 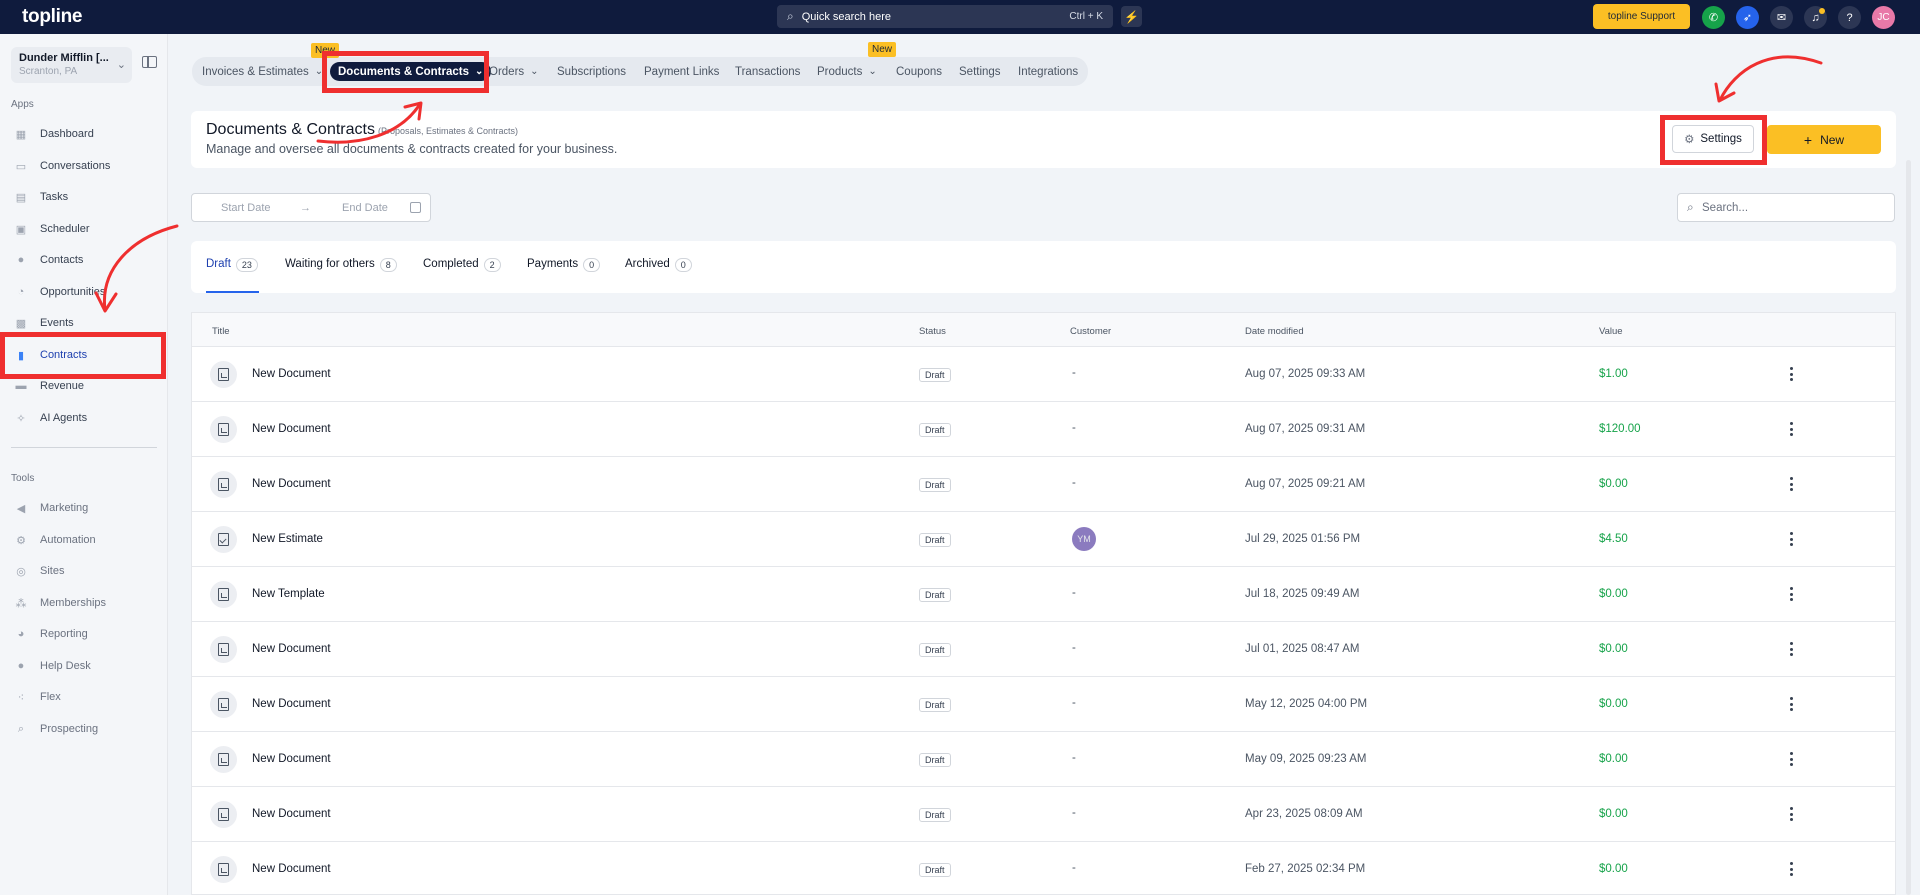 I want to click on customer-avatar: YM, so click(x=1084, y=539).